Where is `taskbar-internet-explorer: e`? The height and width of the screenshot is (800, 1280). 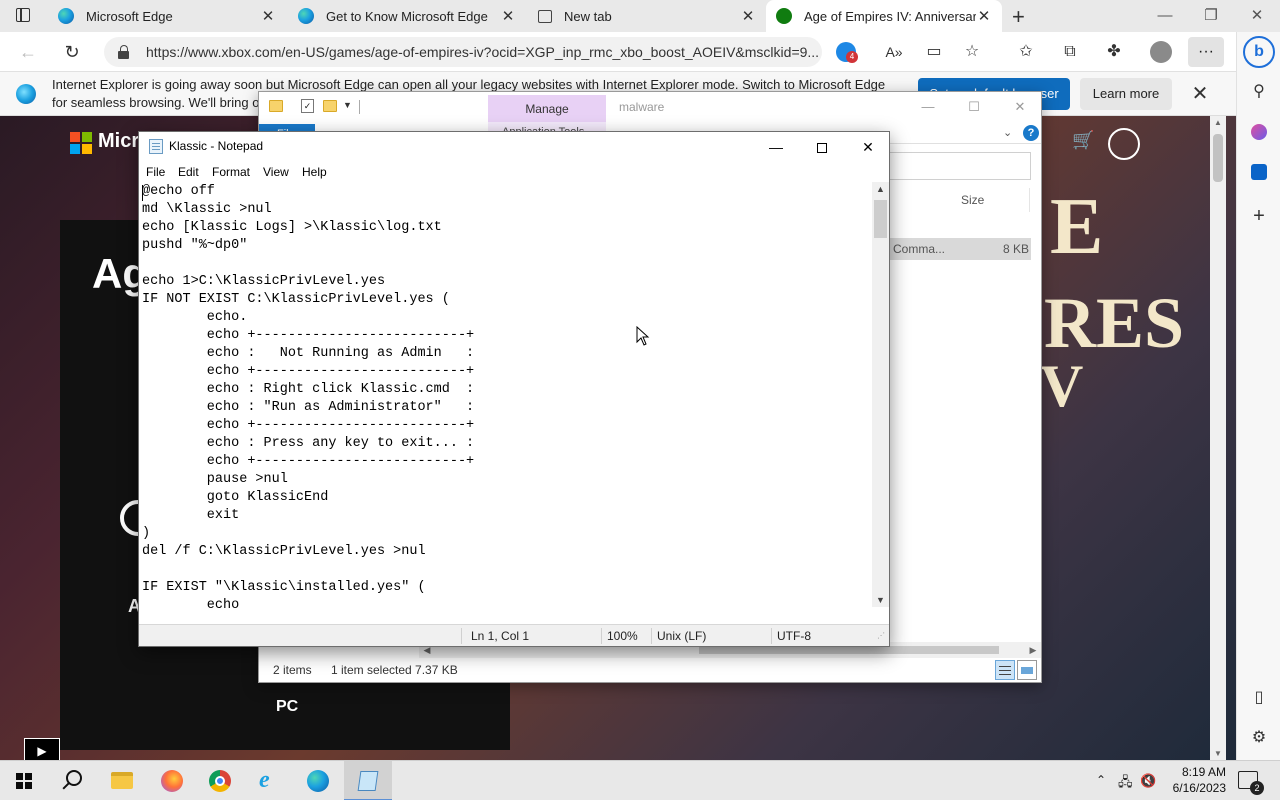 taskbar-internet-explorer: e is located at coordinates (270, 780).